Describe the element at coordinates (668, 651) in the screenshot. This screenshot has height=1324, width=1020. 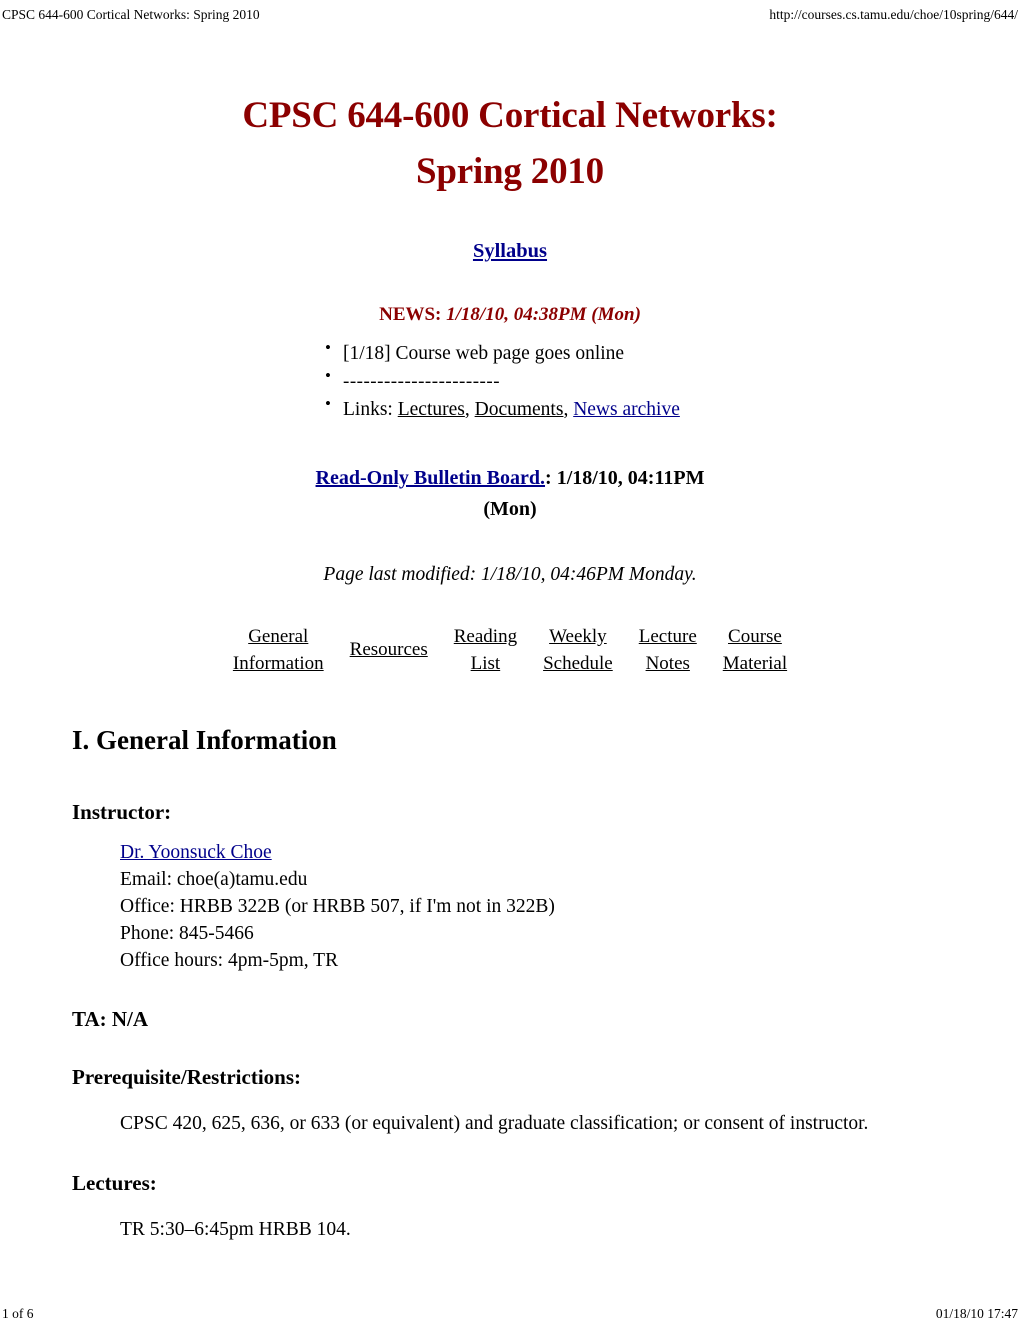
I see `nav-item-lecture-notes: Lecture Notes` at that location.